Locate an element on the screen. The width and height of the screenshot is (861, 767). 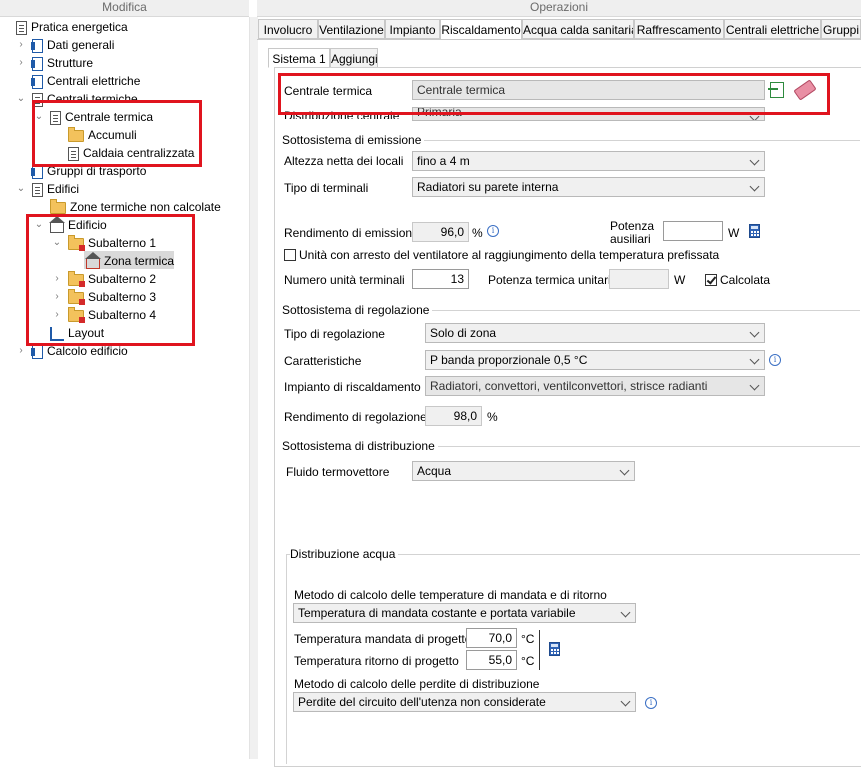
unit-power-field is located at coordinates (639, 279).